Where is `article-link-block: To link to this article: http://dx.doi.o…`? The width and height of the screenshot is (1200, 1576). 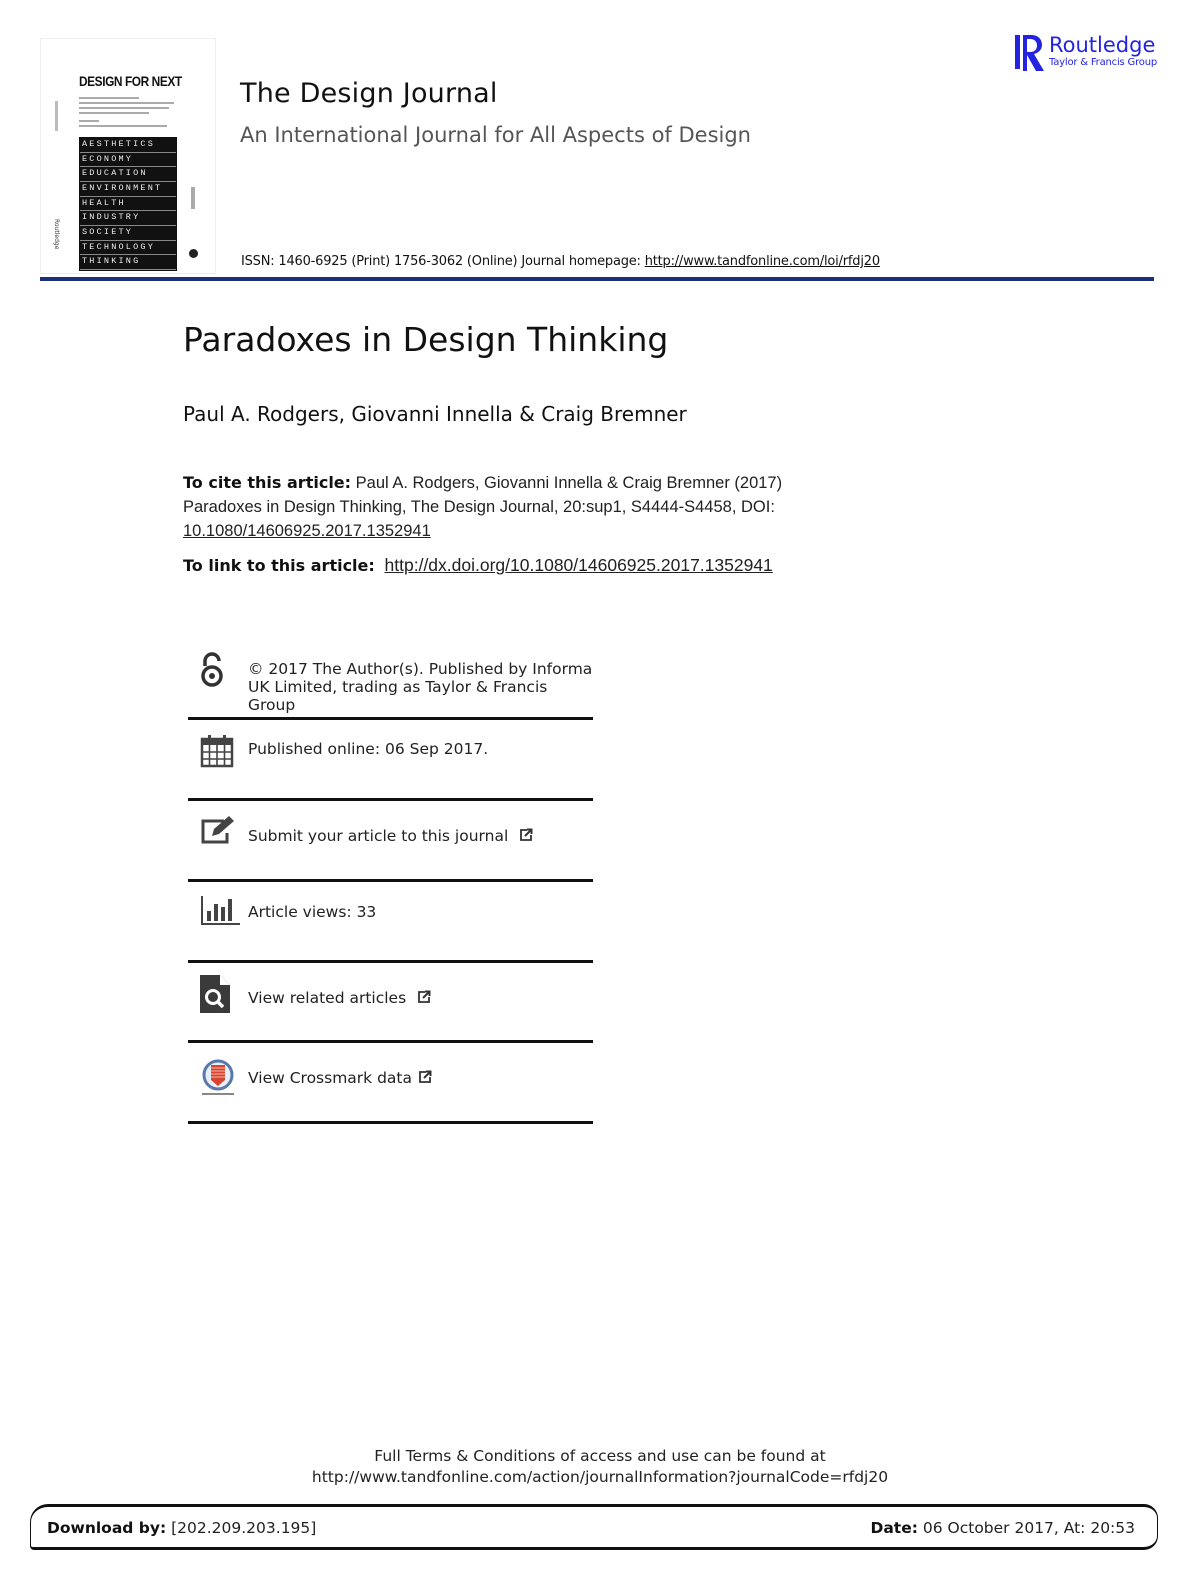 article-link-block: To link to this article: http://dx.doi.o… is located at coordinates (478, 565).